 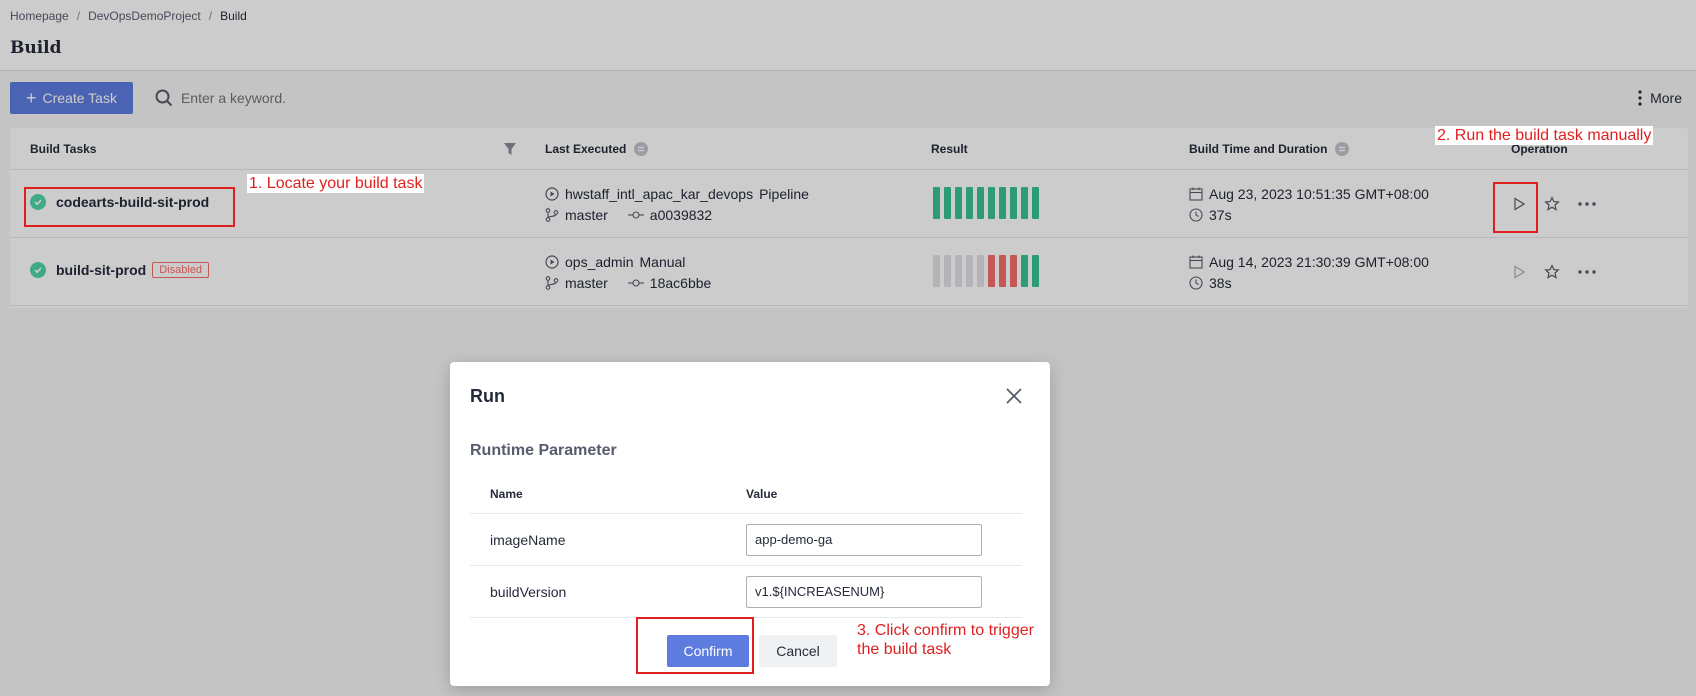 What do you see at coordinates (1014, 396) in the screenshot?
I see `close-icon` at bounding box center [1014, 396].